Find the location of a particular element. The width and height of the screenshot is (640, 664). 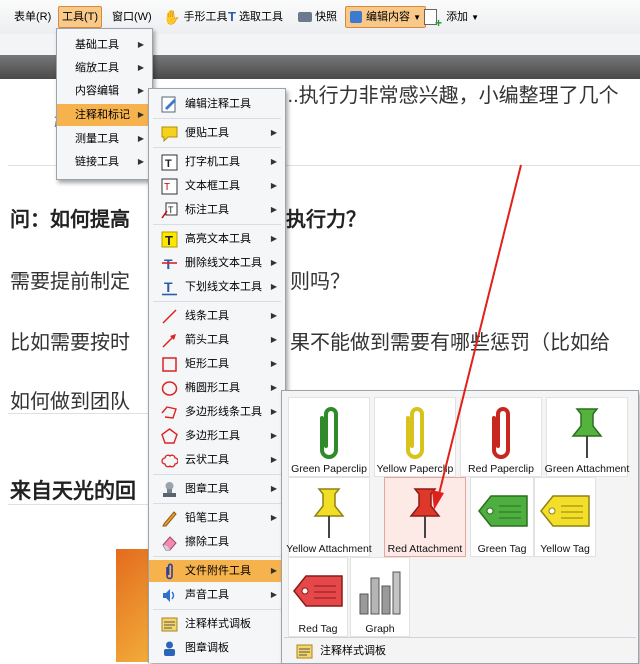

tile-yellow-paperclip: Yellow Paperclip is located at coordinates (415, 437).